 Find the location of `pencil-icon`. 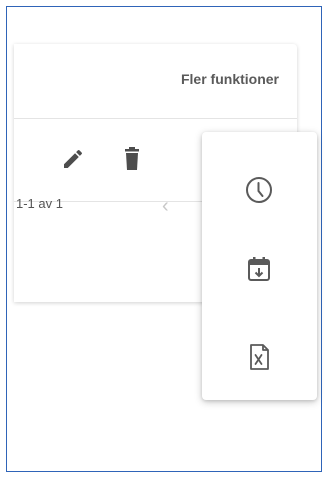

pencil-icon is located at coordinates (73, 158).